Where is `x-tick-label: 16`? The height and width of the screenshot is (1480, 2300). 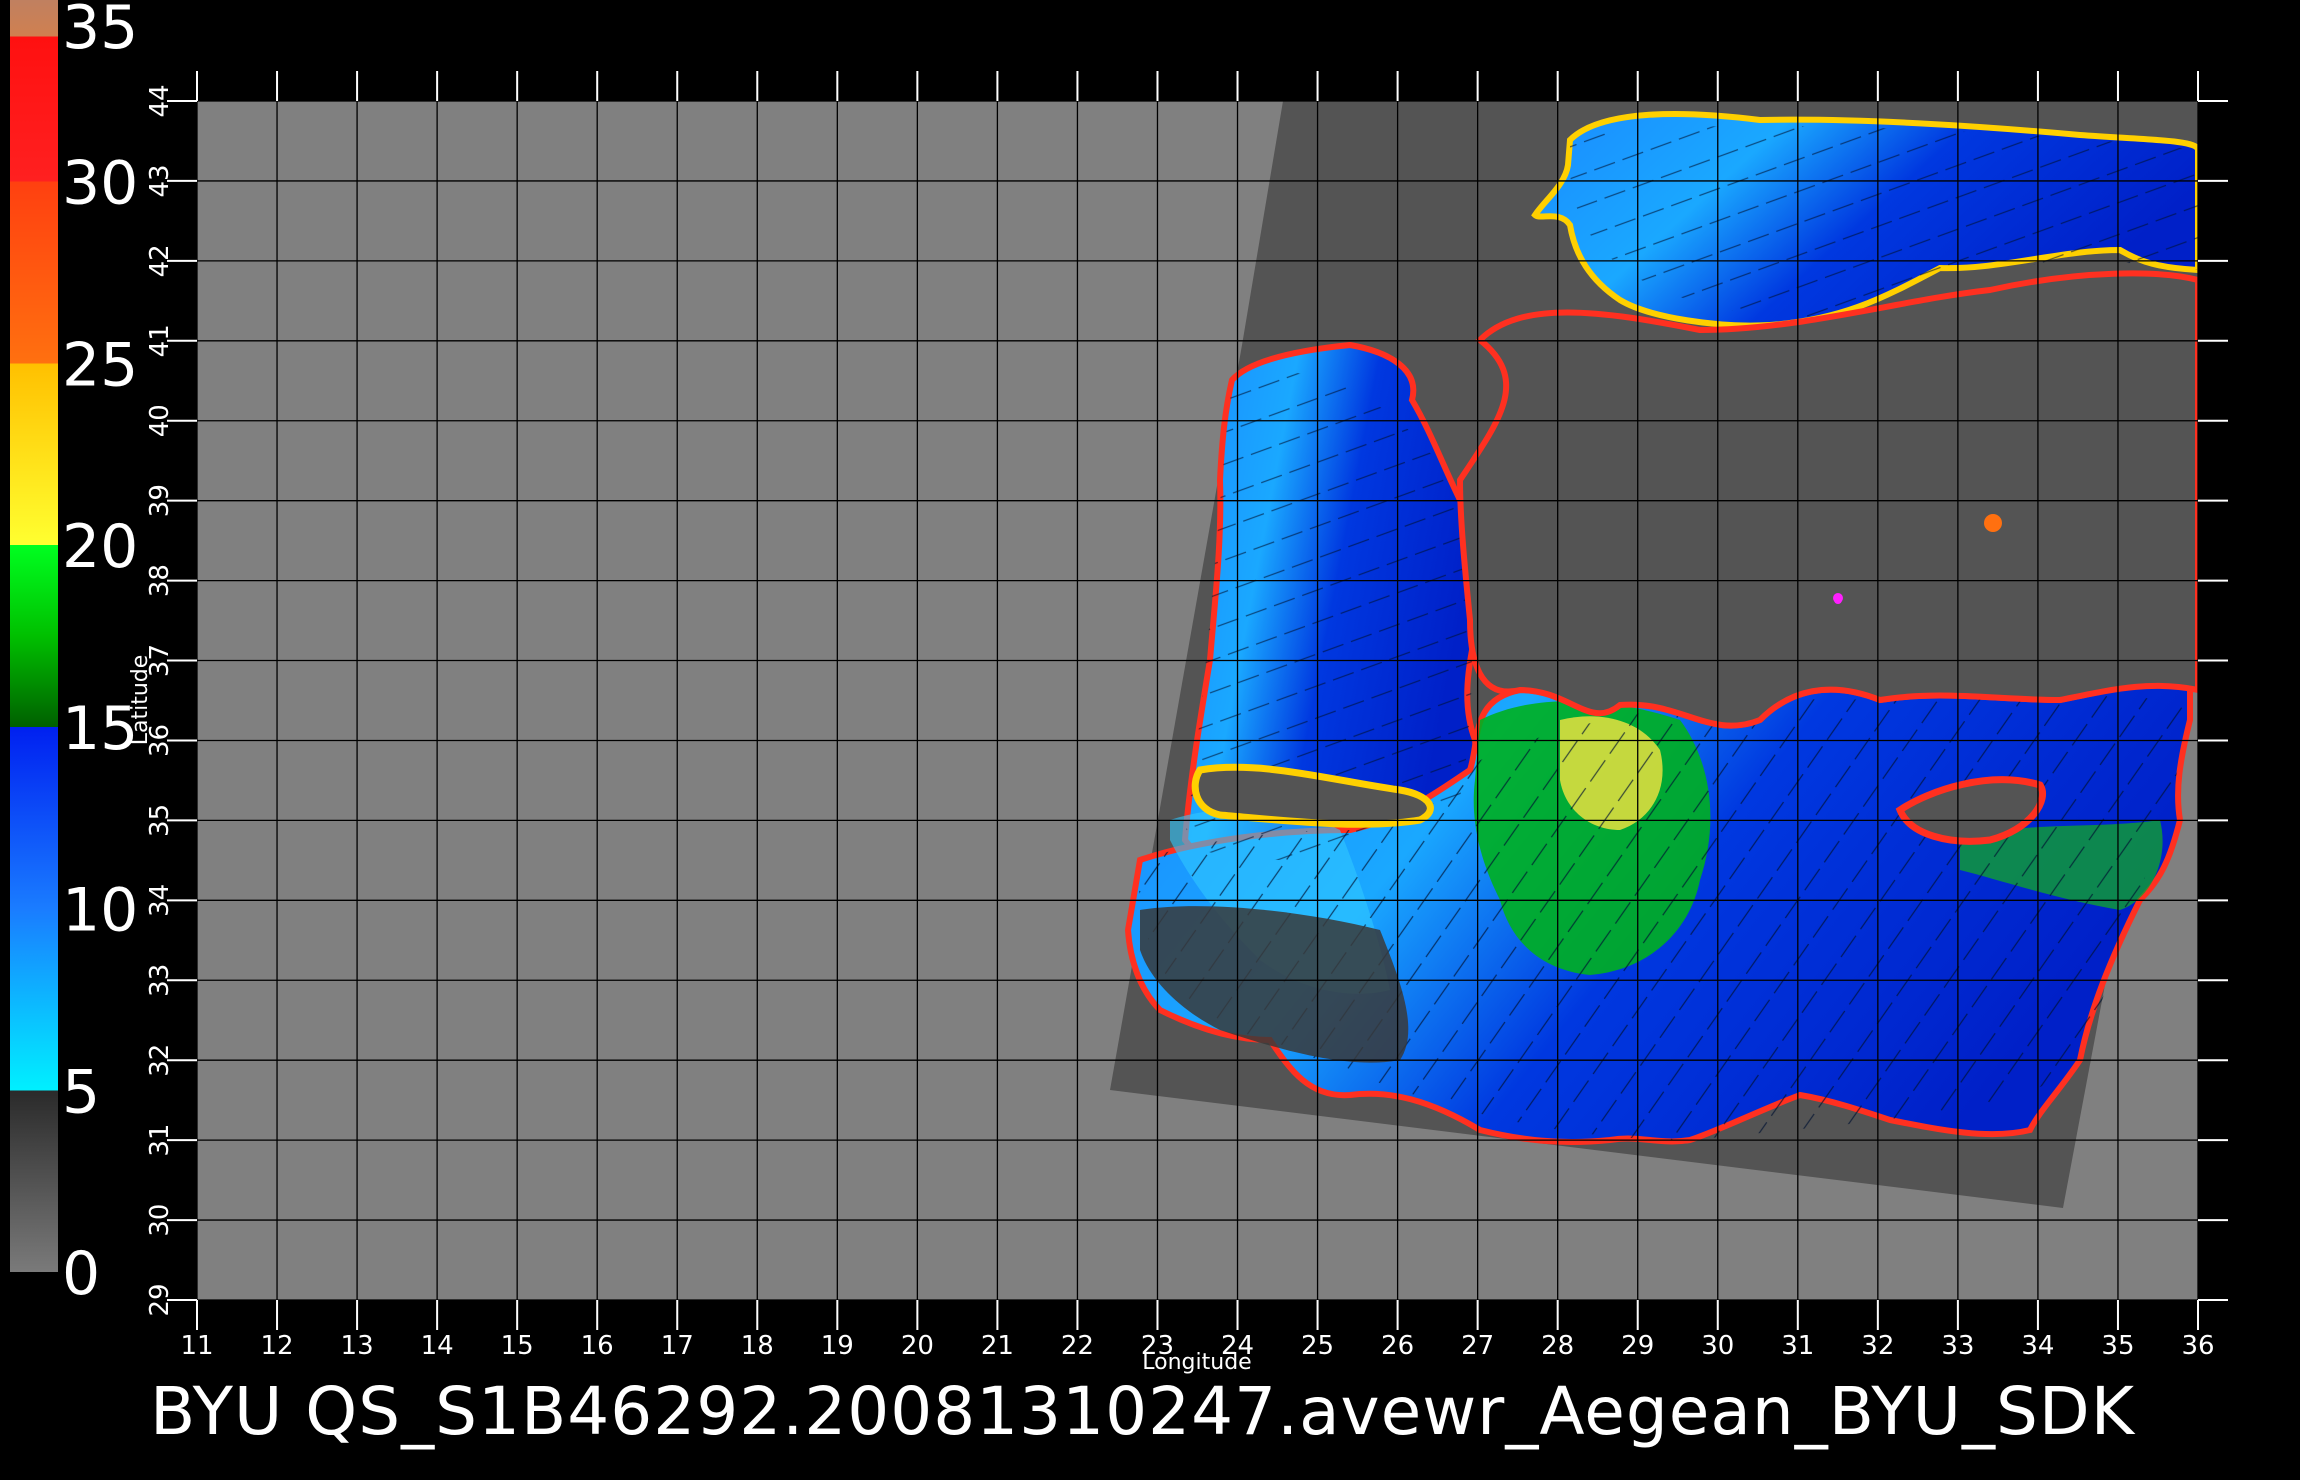
x-tick-label: 16 is located at coordinates (597, 1346).